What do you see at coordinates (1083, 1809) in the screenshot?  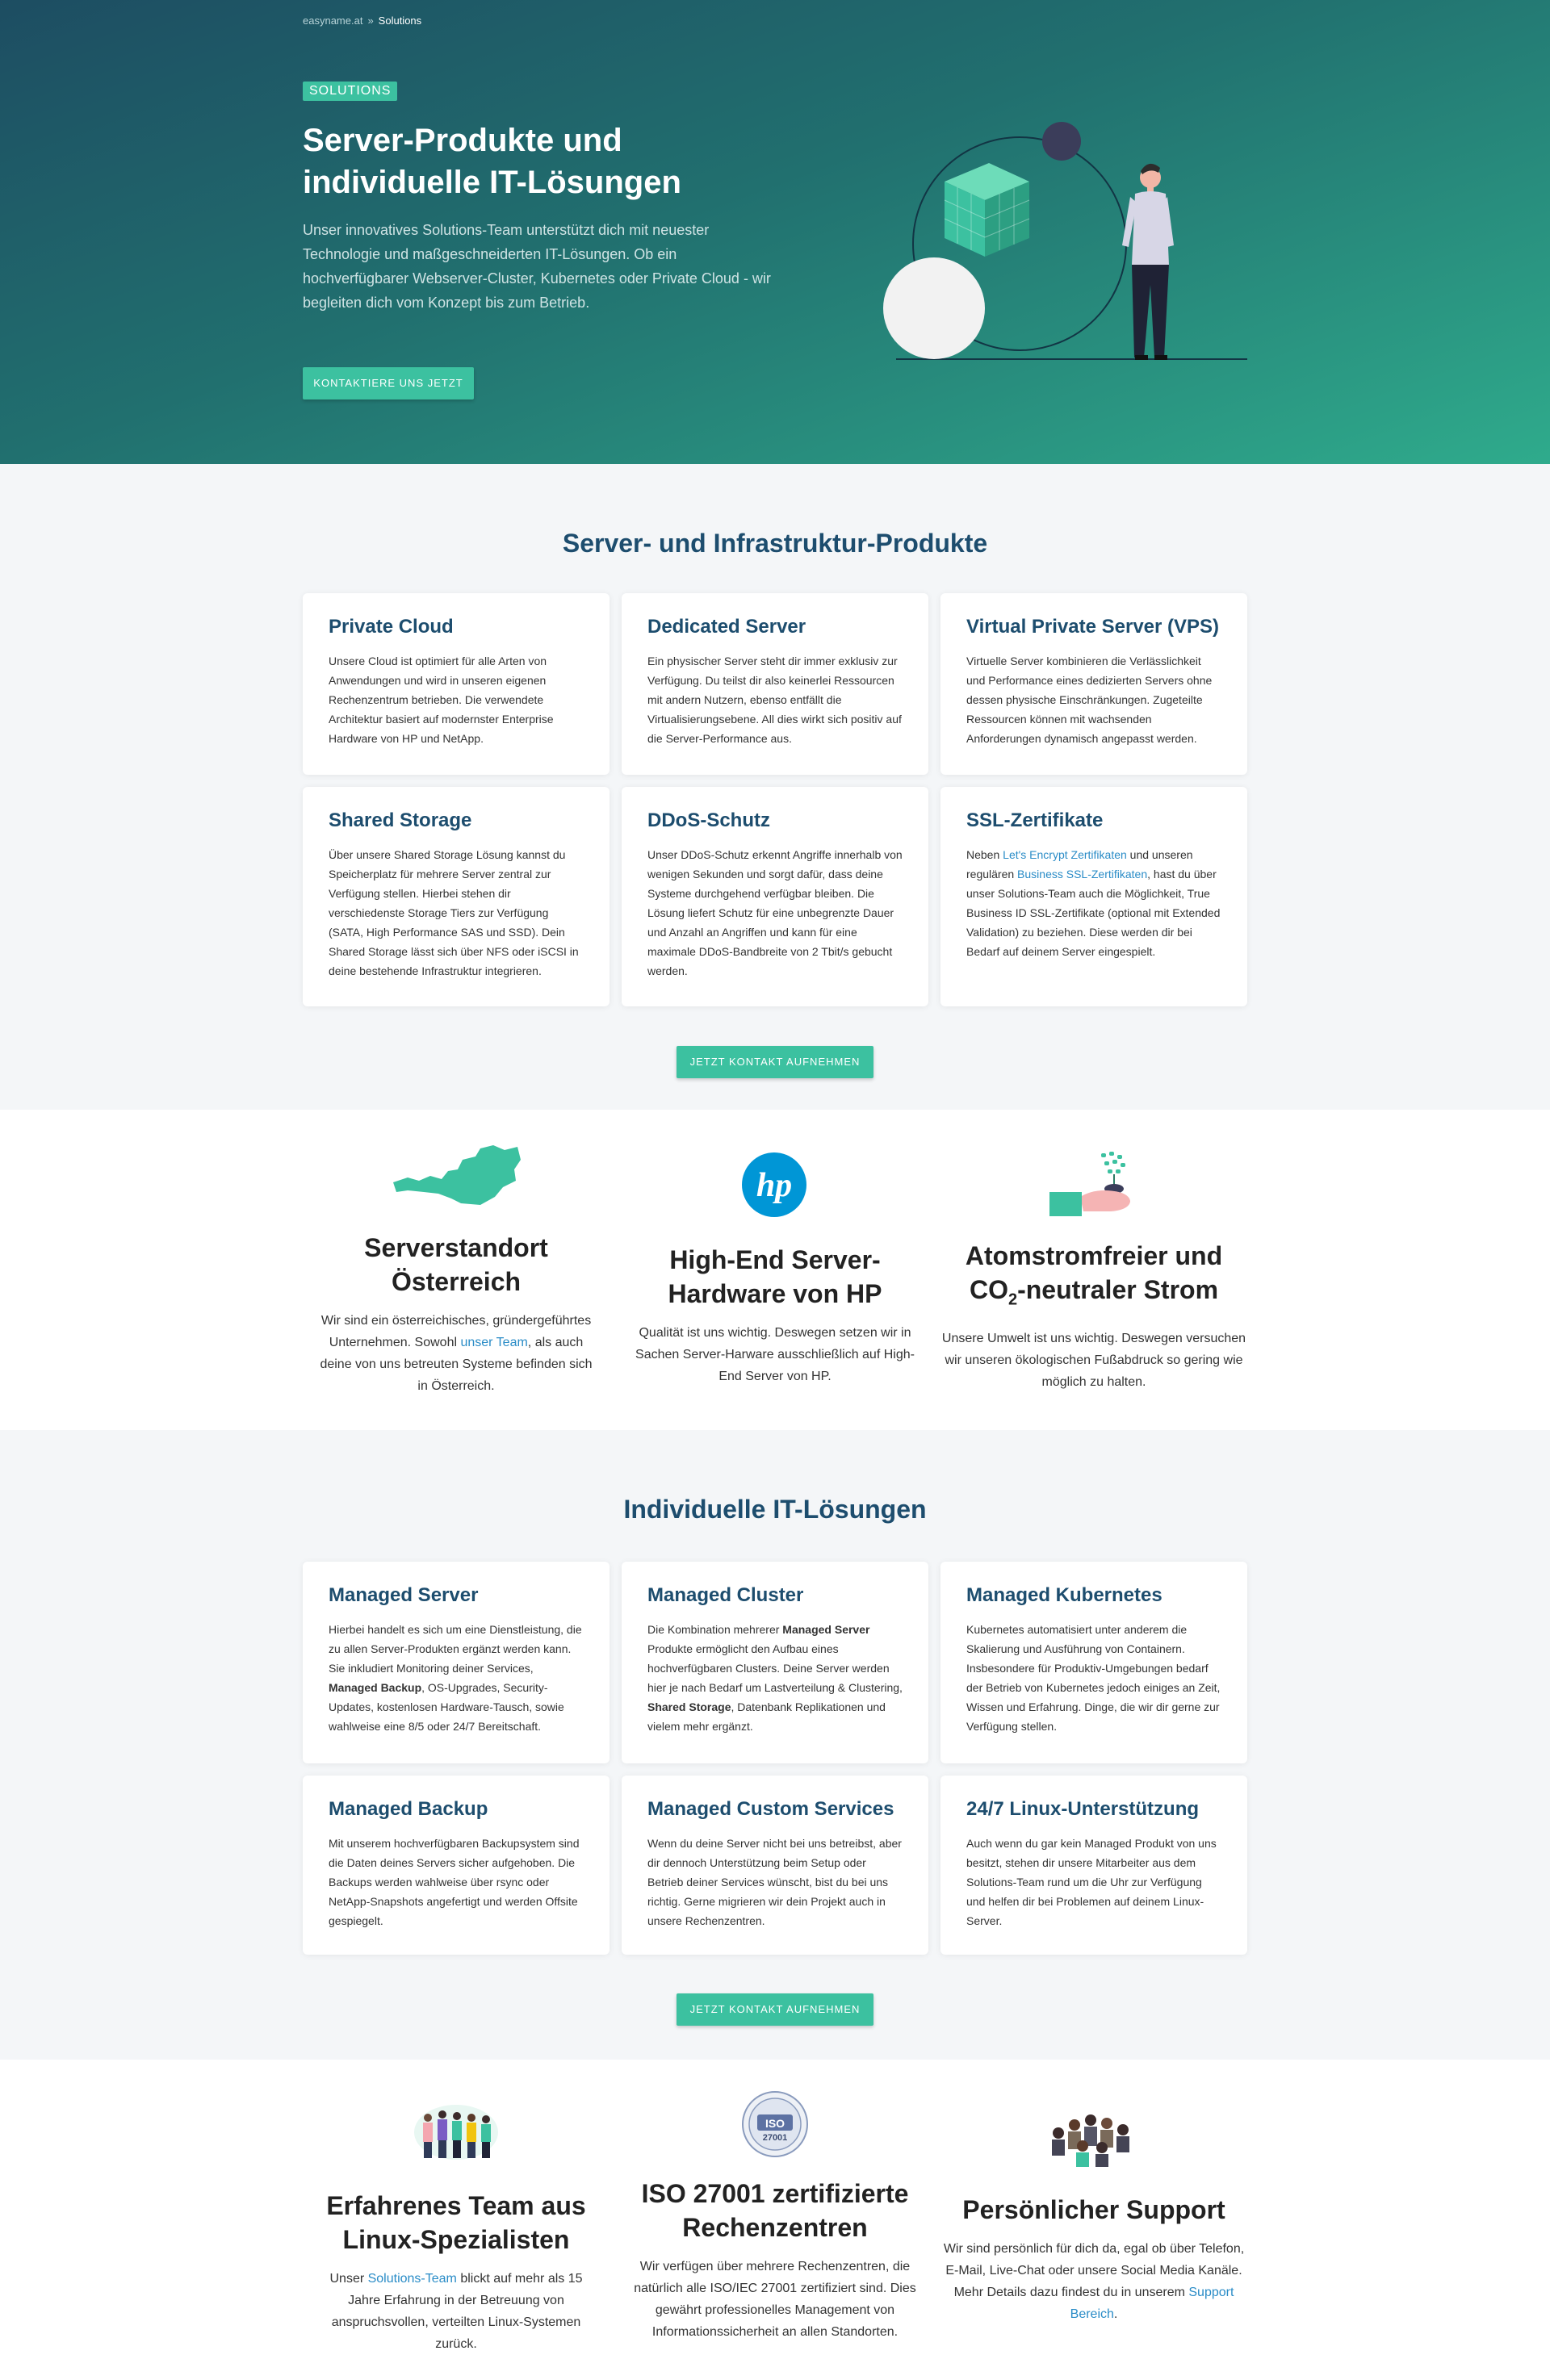 I see `card-title: 24/7 Linux-Unterstützung` at bounding box center [1083, 1809].